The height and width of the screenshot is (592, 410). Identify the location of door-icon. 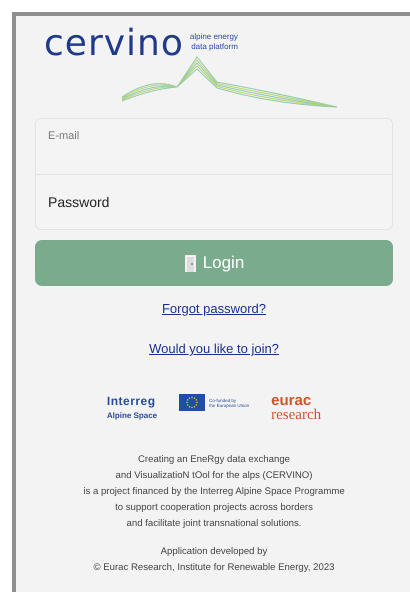
(190, 263).